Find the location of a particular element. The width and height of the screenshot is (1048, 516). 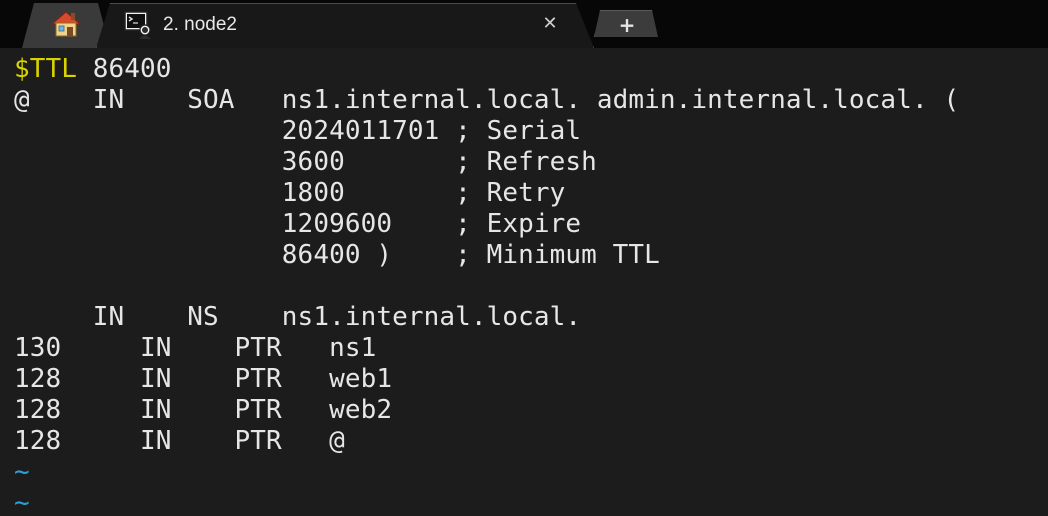

new-tab-button: + is located at coordinates (626, 23).